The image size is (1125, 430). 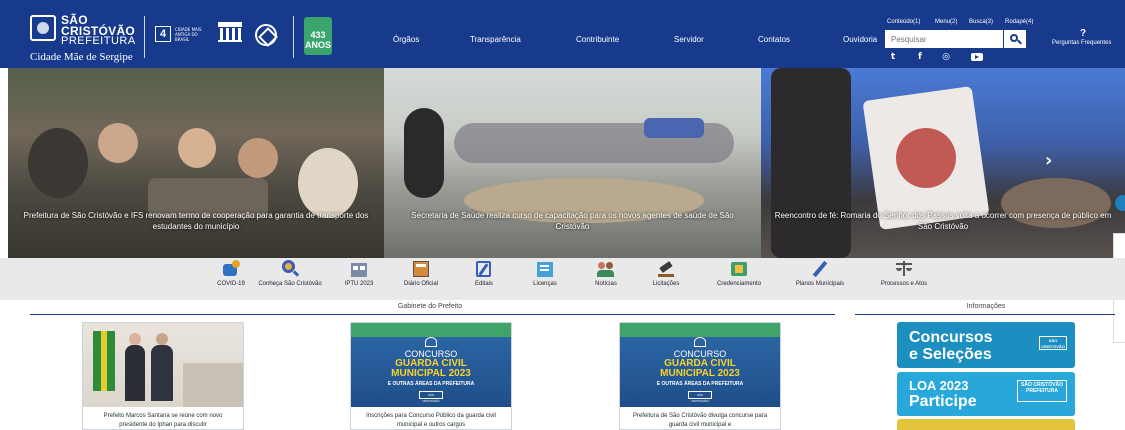 I want to click on card-image, so click(x=163, y=365).